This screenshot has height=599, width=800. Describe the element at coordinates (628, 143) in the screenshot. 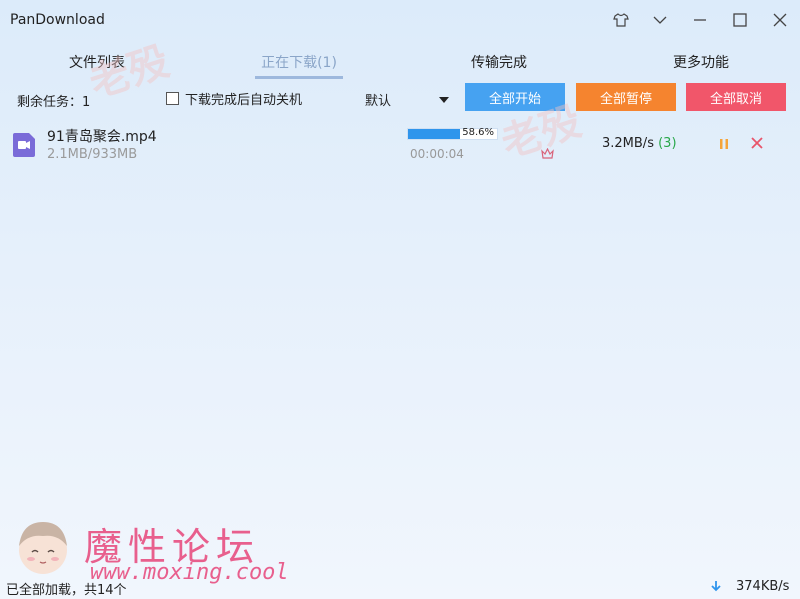

I see `speed-value: 3.2MB/s` at that location.